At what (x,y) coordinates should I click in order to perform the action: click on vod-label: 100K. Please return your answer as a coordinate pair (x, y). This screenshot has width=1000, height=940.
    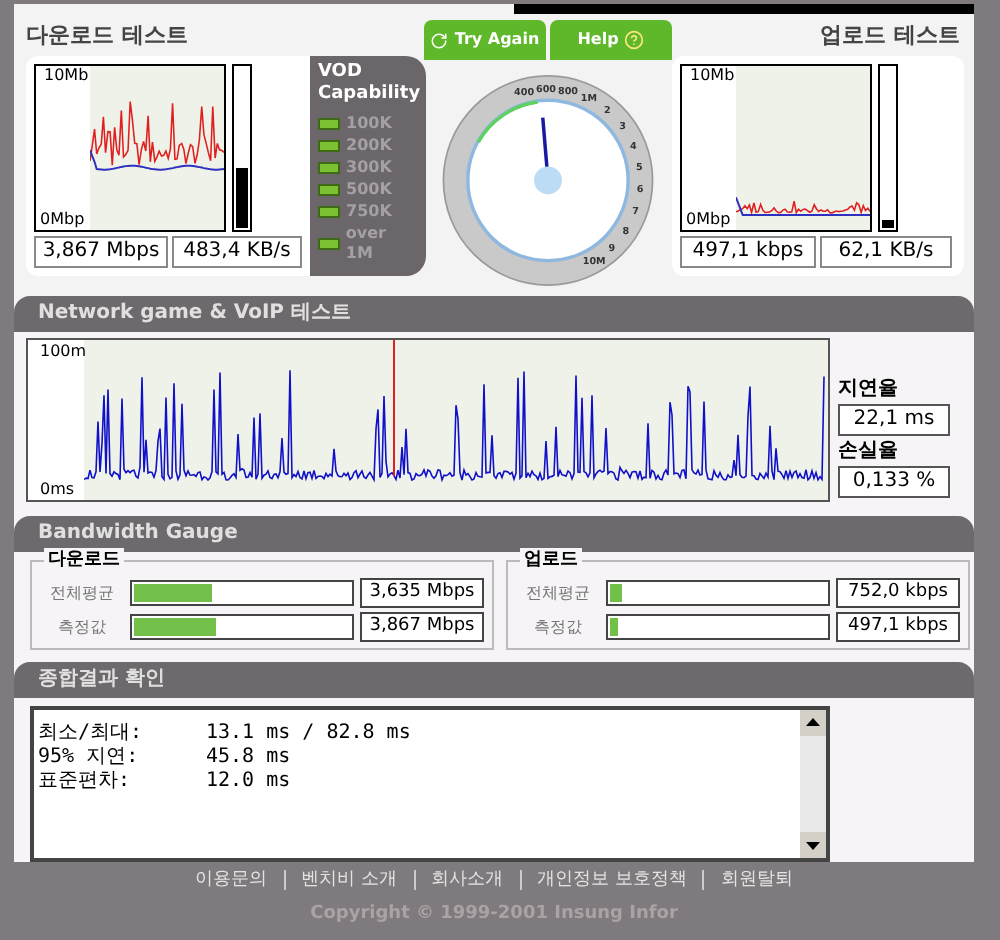
    Looking at the image, I should click on (369, 124).